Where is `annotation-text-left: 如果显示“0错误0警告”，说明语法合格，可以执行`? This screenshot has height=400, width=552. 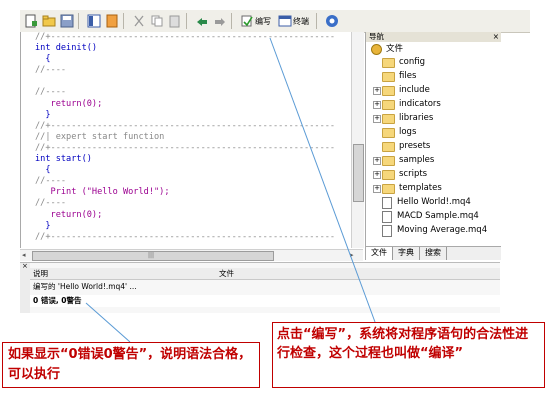
annotation-text-left: 如果显示“0错误0警告”，说明语法合格，可以执行 is located at coordinates (130, 364).